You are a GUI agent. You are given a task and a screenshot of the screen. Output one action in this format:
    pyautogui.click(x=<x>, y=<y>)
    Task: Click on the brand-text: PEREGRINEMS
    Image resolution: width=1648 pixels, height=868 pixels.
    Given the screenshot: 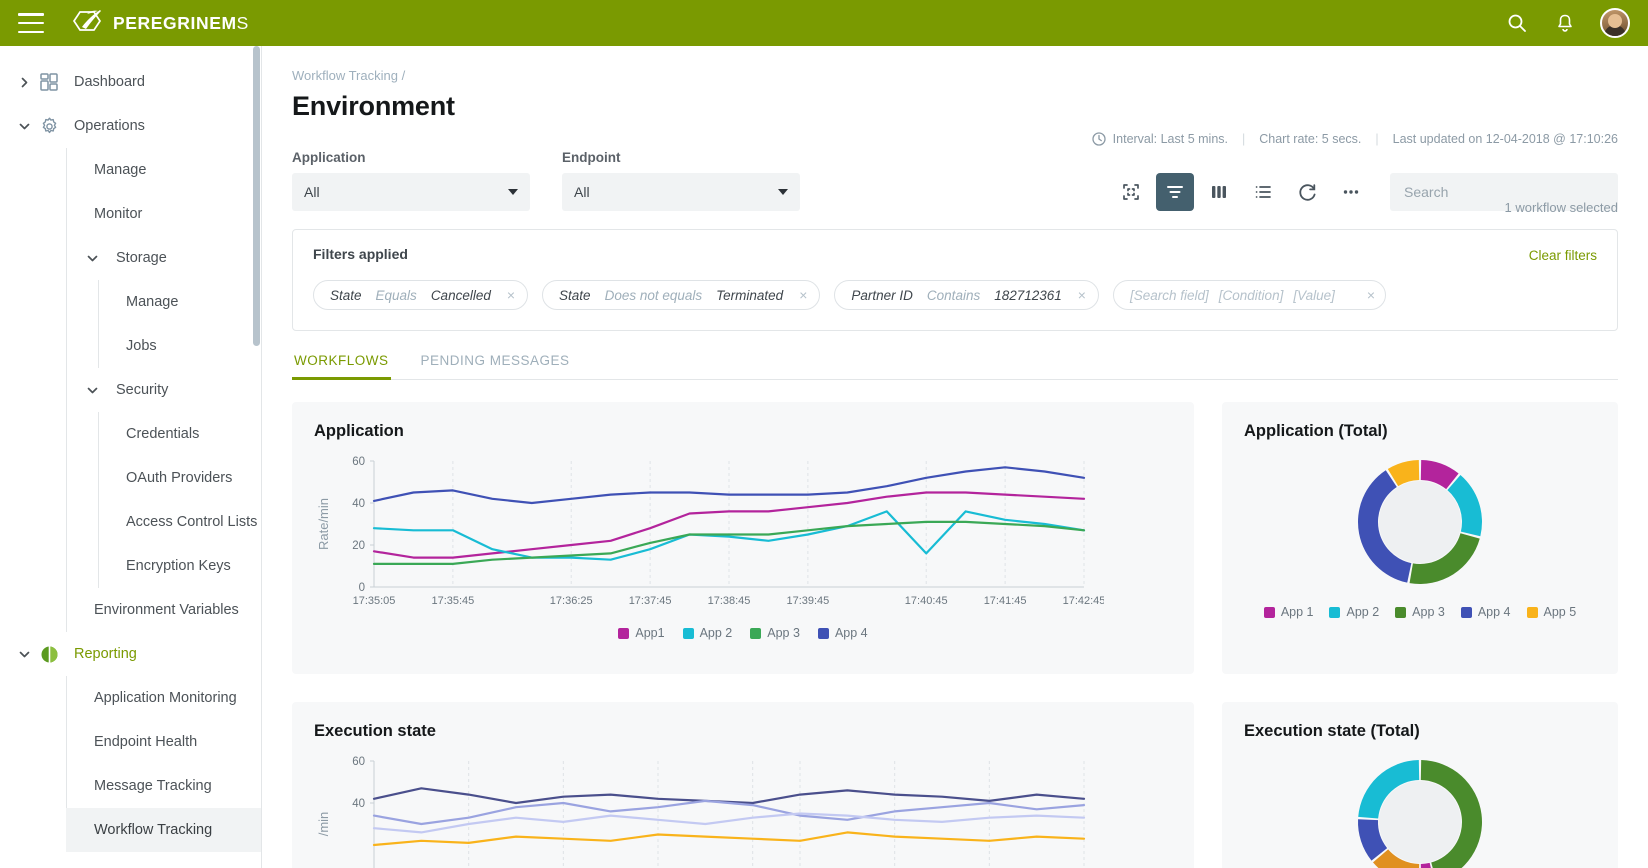 What is the action you would take?
    pyautogui.click(x=181, y=23)
    